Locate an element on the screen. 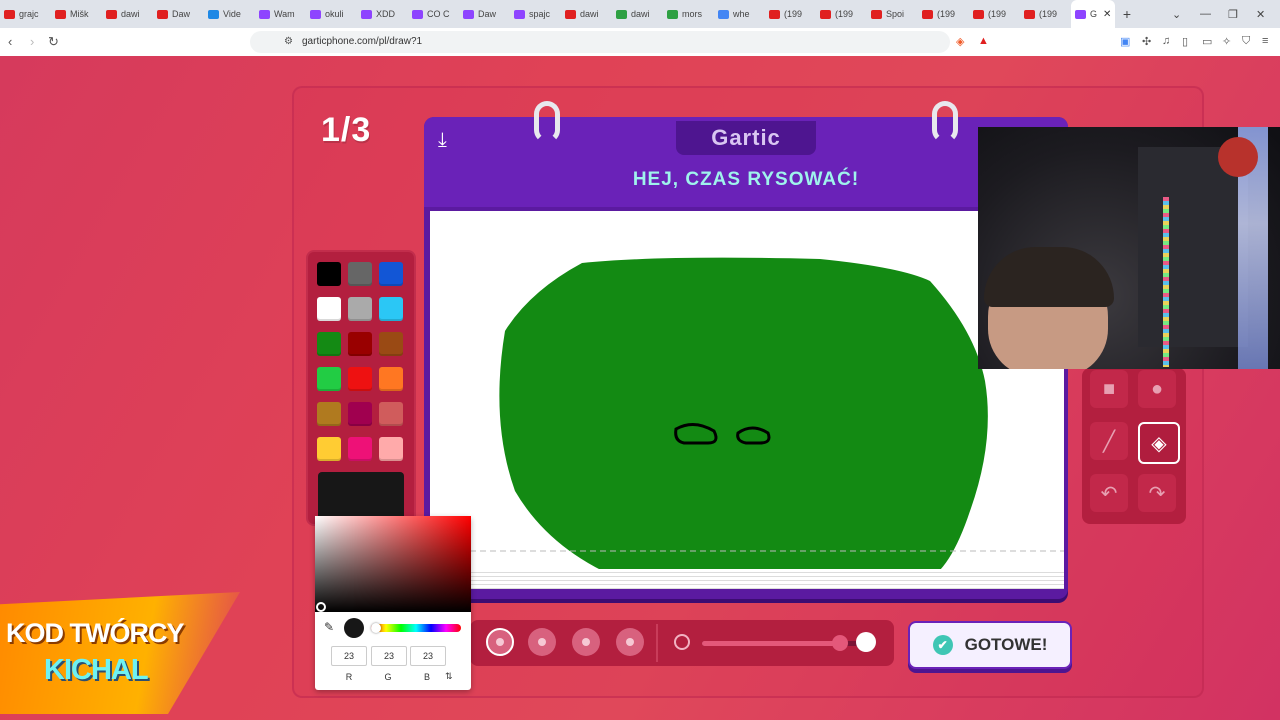 The width and height of the screenshot is (1280, 720). minimize-icon: — is located at coordinates (1205, 14).